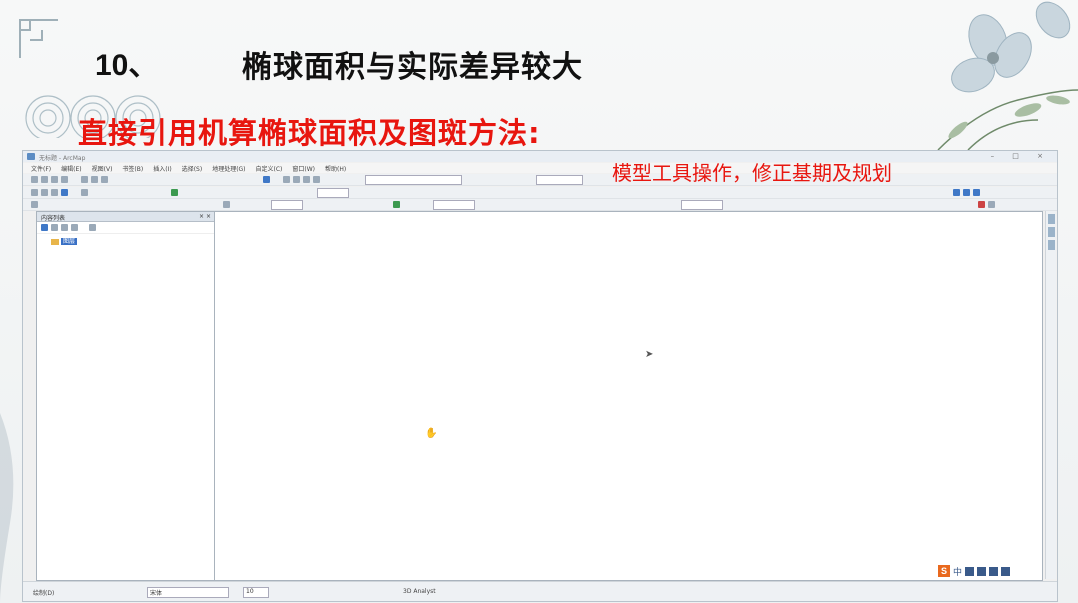 This screenshot has width=1078, height=603. What do you see at coordinates (306, 179) in the screenshot?
I see `tool-icon-c` at bounding box center [306, 179].